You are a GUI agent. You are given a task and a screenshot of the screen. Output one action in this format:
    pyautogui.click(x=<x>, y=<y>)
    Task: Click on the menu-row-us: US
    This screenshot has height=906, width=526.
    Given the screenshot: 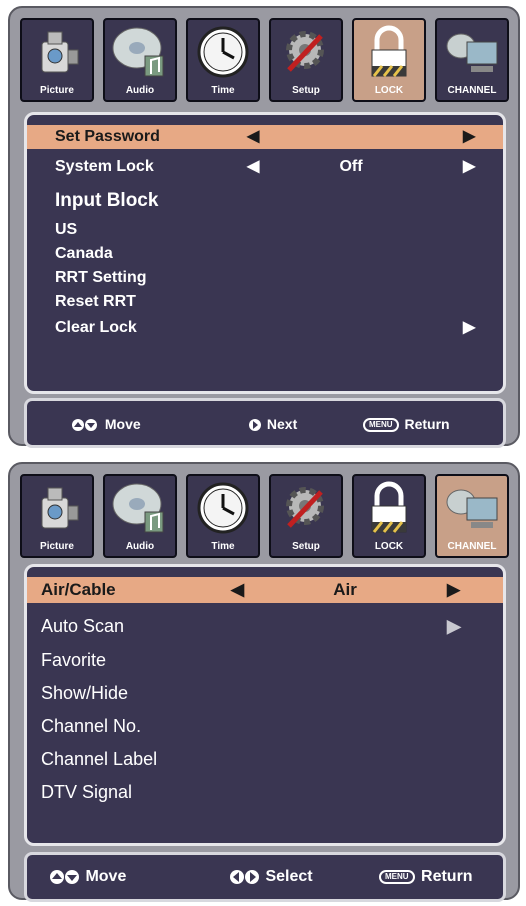 What is the action you would take?
    pyautogui.click(x=265, y=230)
    